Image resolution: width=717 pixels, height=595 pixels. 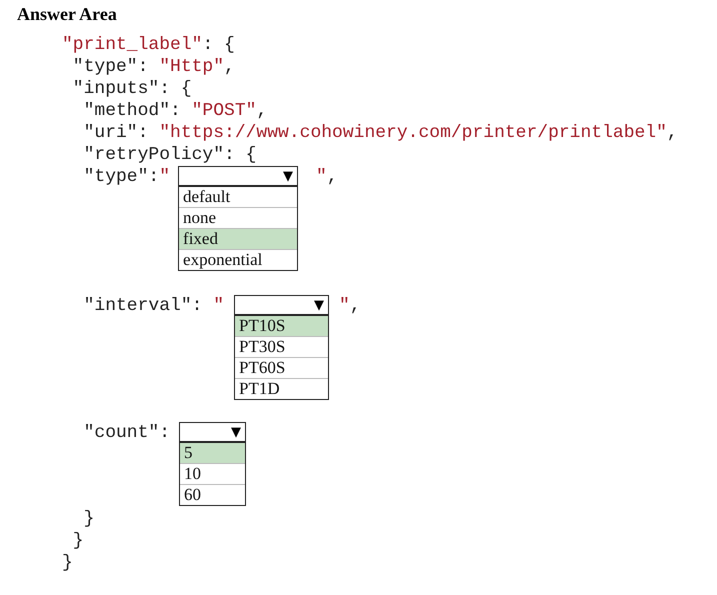 I want to click on code-text: "retryPolicy": {, so click(x=169, y=155).